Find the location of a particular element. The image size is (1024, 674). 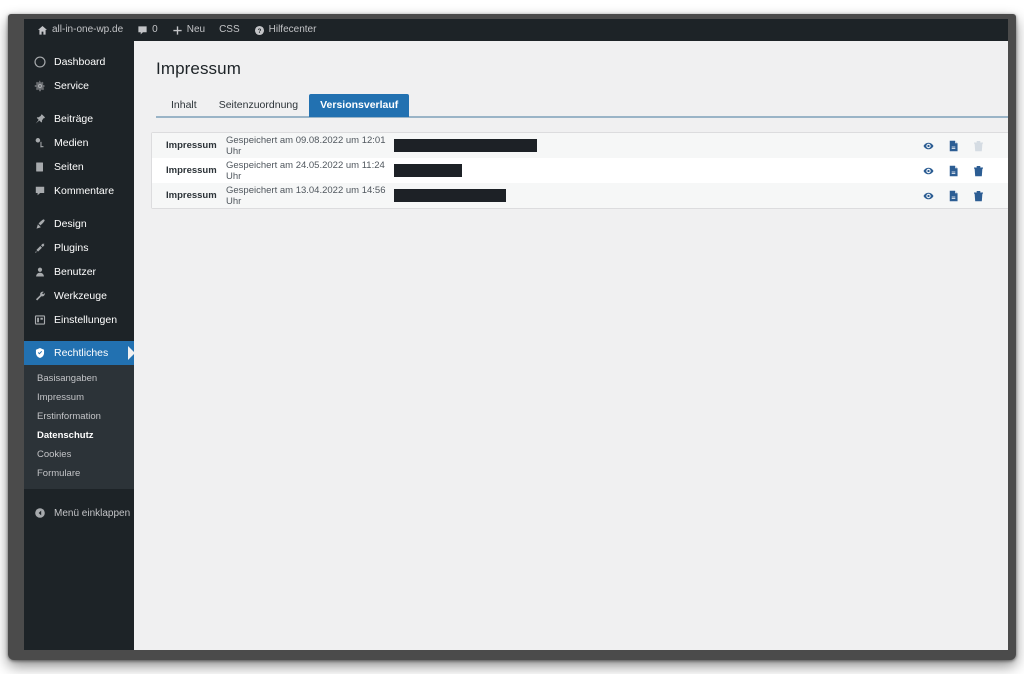

shield-icon is located at coordinates (39, 353).